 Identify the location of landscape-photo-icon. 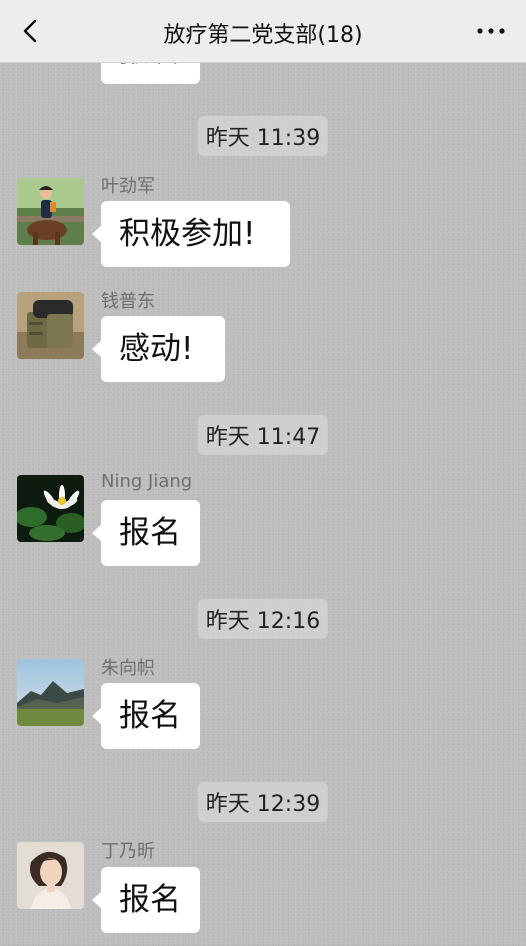
(50, 692).